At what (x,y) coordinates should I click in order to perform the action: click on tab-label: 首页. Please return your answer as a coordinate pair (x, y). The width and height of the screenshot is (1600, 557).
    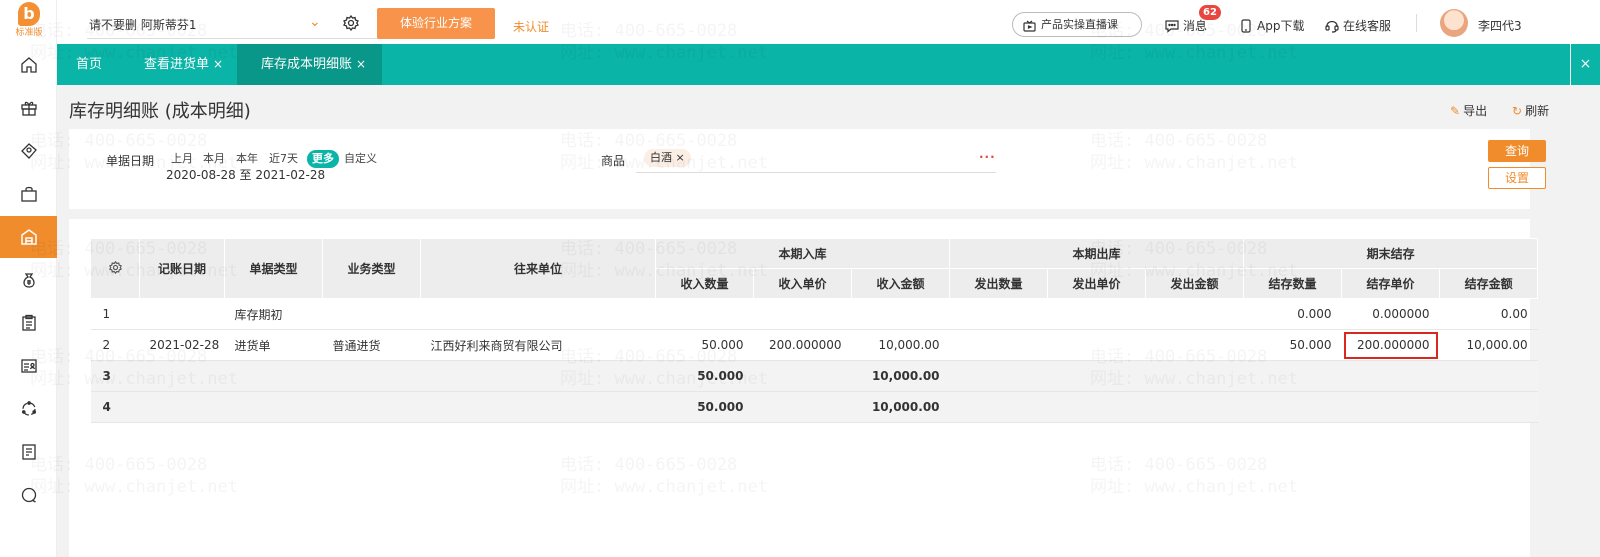
    Looking at the image, I should click on (89, 64).